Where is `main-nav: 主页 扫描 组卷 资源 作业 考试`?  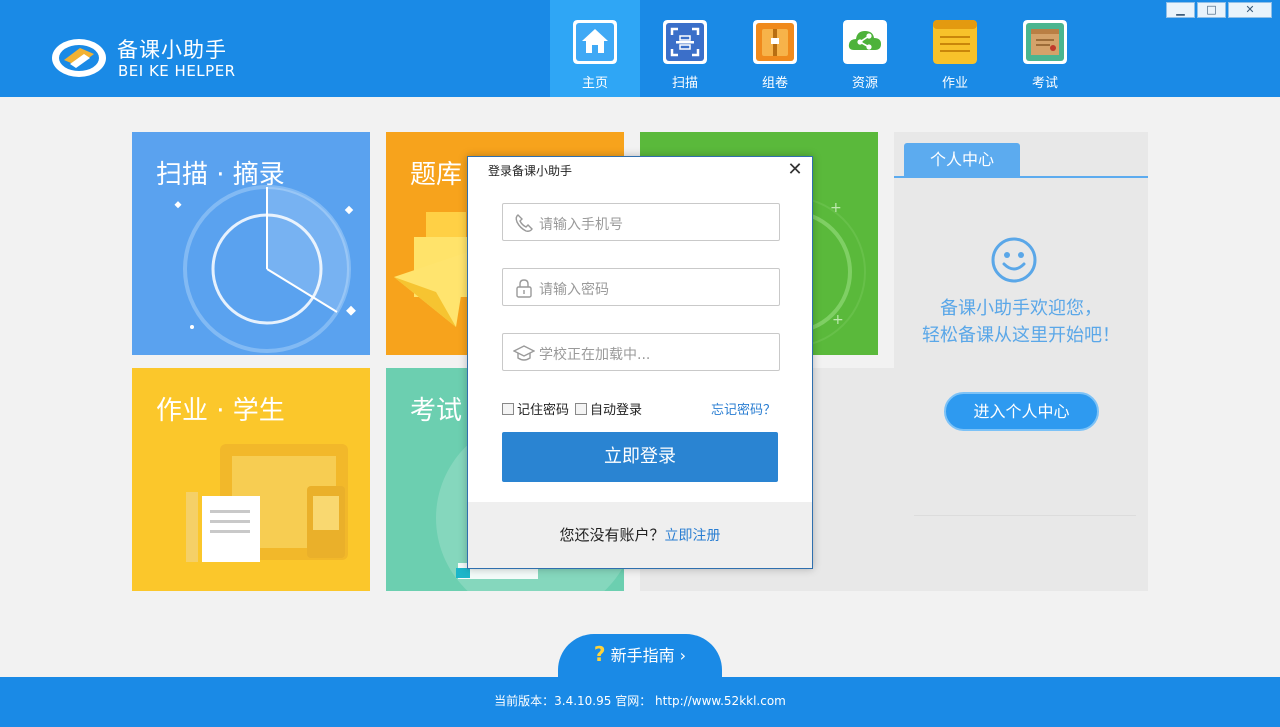 main-nav: 主页 扫描 组卷 资源 作业 考试 is located at coordinates (820, 48).